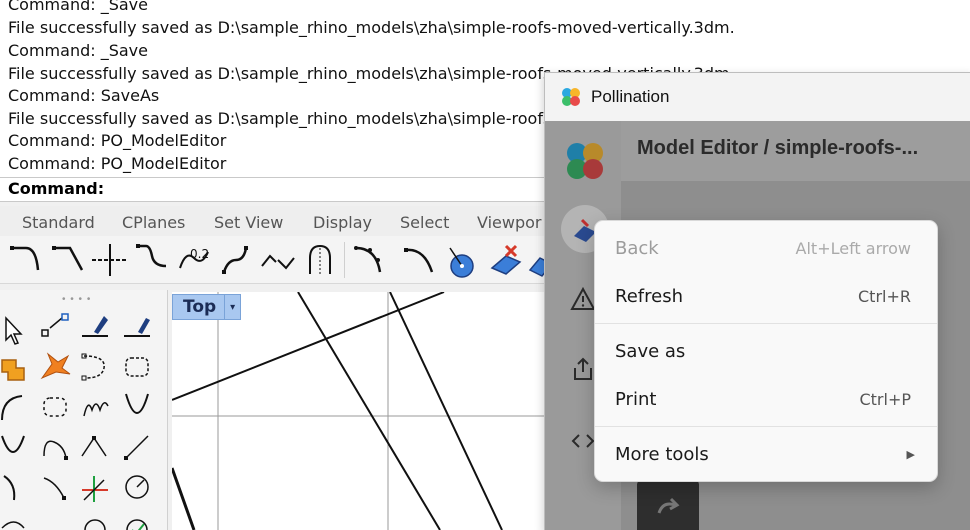 The width and height of the screenshot is (970, 530). I want to click on trim-curve-button, so click(110, 260).